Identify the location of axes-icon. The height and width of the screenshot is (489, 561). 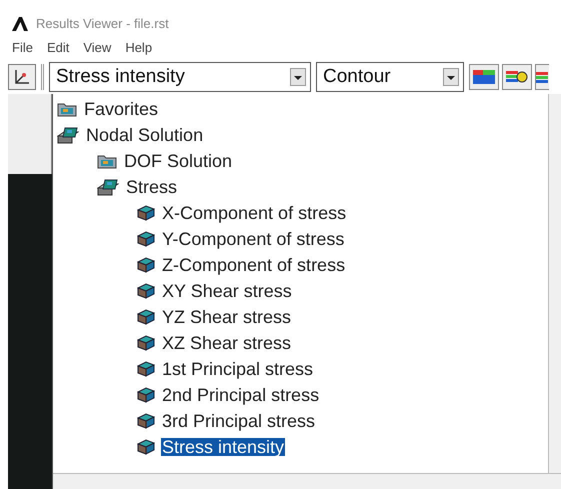
(22, 77).